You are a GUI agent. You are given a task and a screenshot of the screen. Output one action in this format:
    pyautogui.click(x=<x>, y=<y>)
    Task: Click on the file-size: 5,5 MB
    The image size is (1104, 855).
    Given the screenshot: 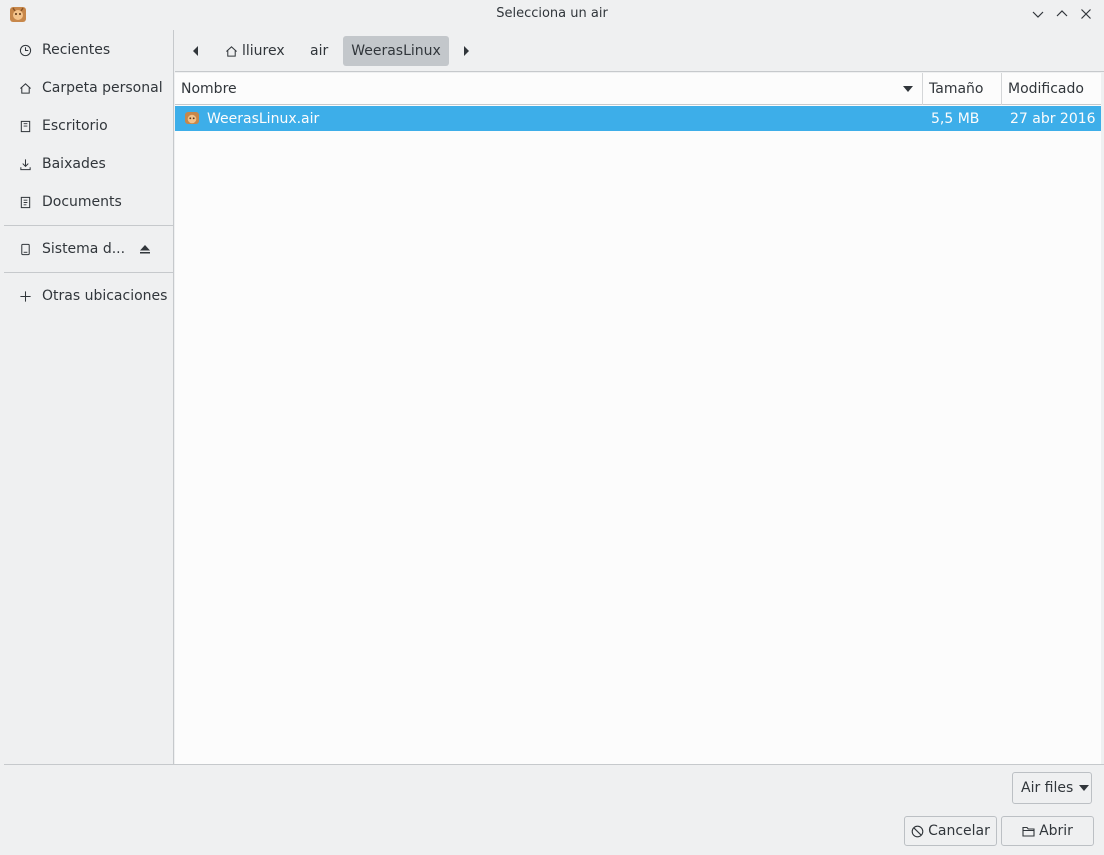 What is the action you would take?
    pyautogui.click(x=955, y=118)
    